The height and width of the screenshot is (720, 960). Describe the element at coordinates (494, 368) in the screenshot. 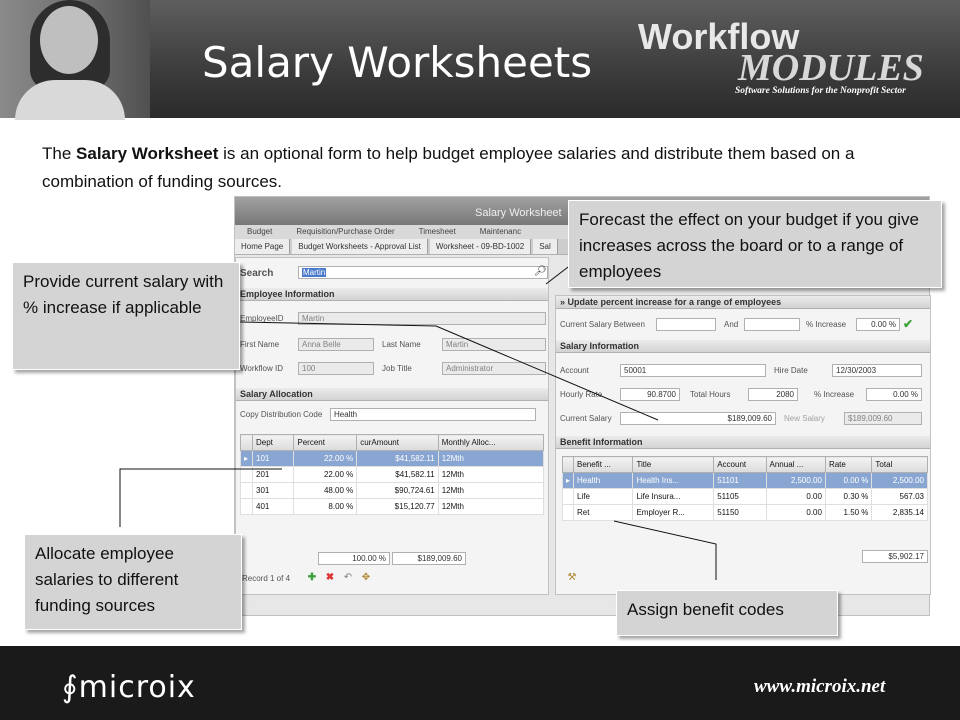

I see `job-title-field: Administrator` at that location.